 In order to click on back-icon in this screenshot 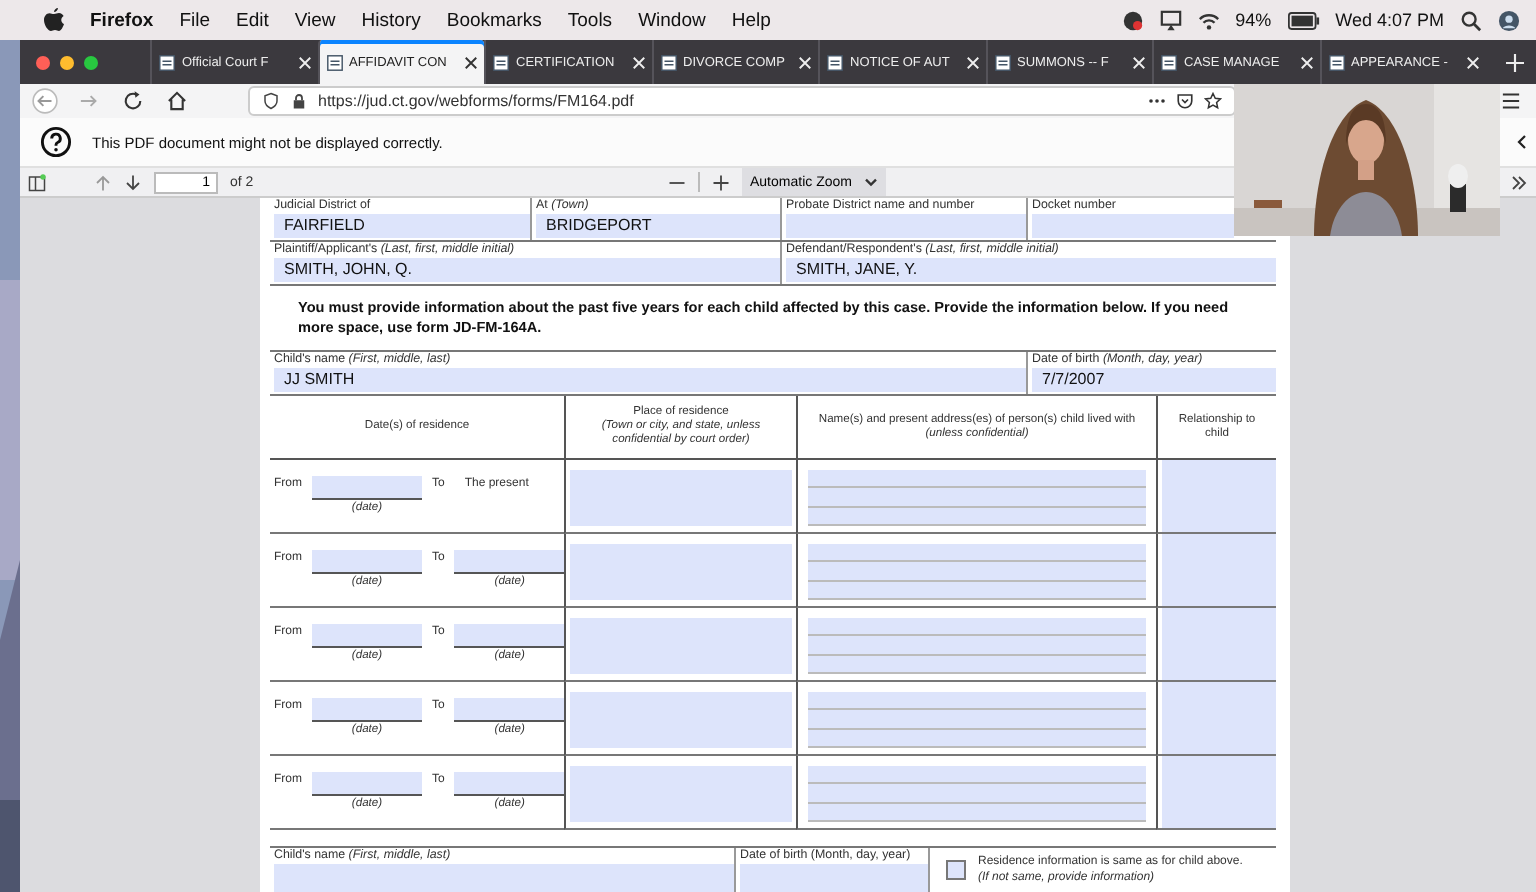, I will do `click(45, 101)`.